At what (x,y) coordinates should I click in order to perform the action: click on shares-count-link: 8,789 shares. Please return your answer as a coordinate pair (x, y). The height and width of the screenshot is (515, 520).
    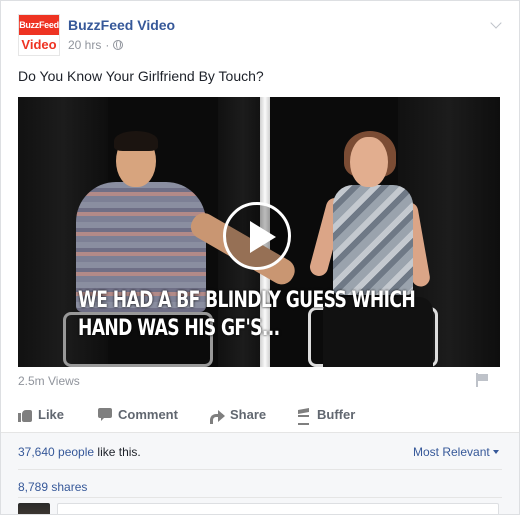
    Looking at the image, I should click on (52, 487).